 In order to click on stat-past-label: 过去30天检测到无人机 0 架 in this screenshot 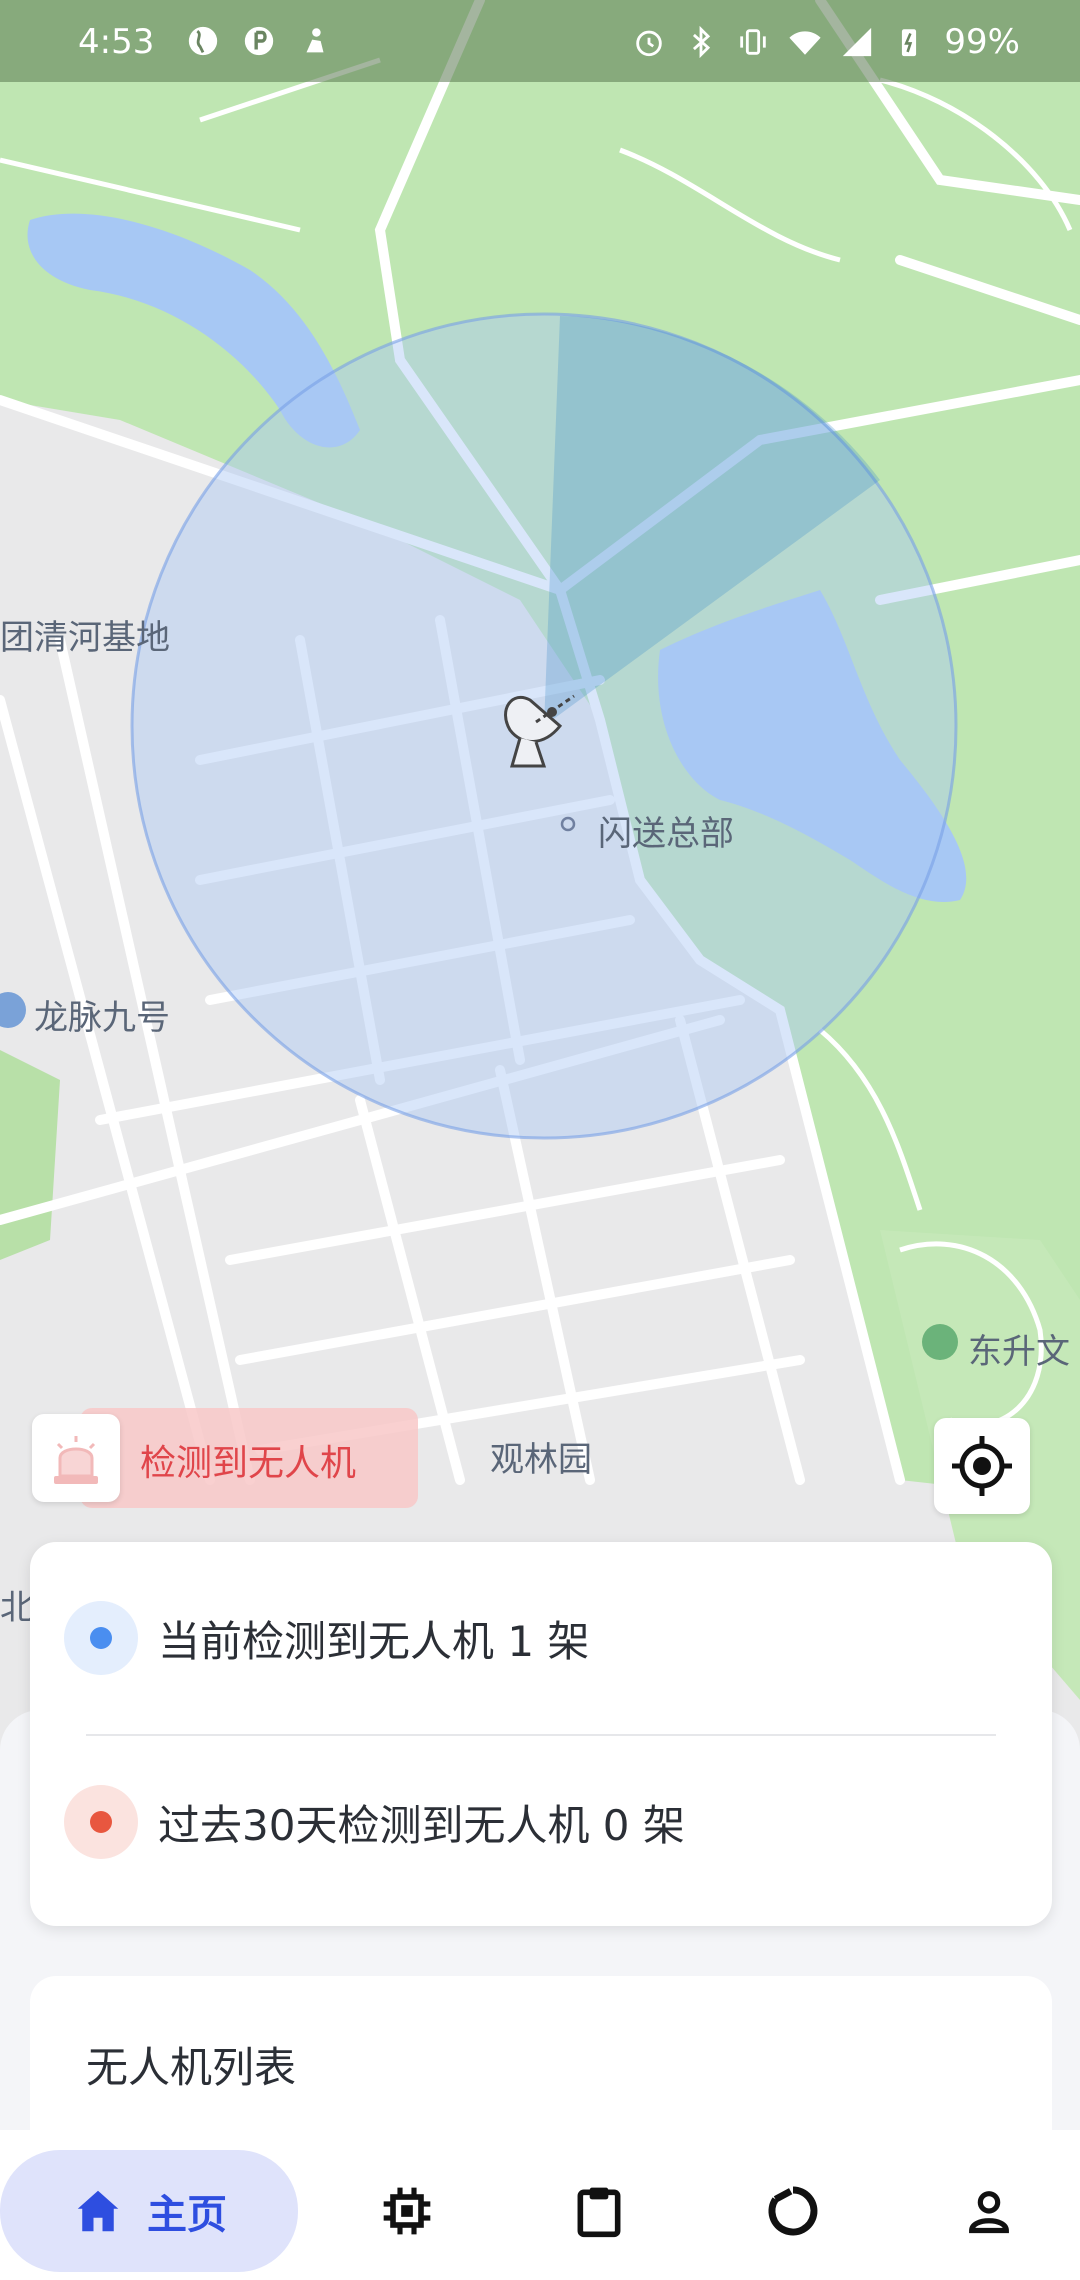, I will do `click(421, 1825)`.